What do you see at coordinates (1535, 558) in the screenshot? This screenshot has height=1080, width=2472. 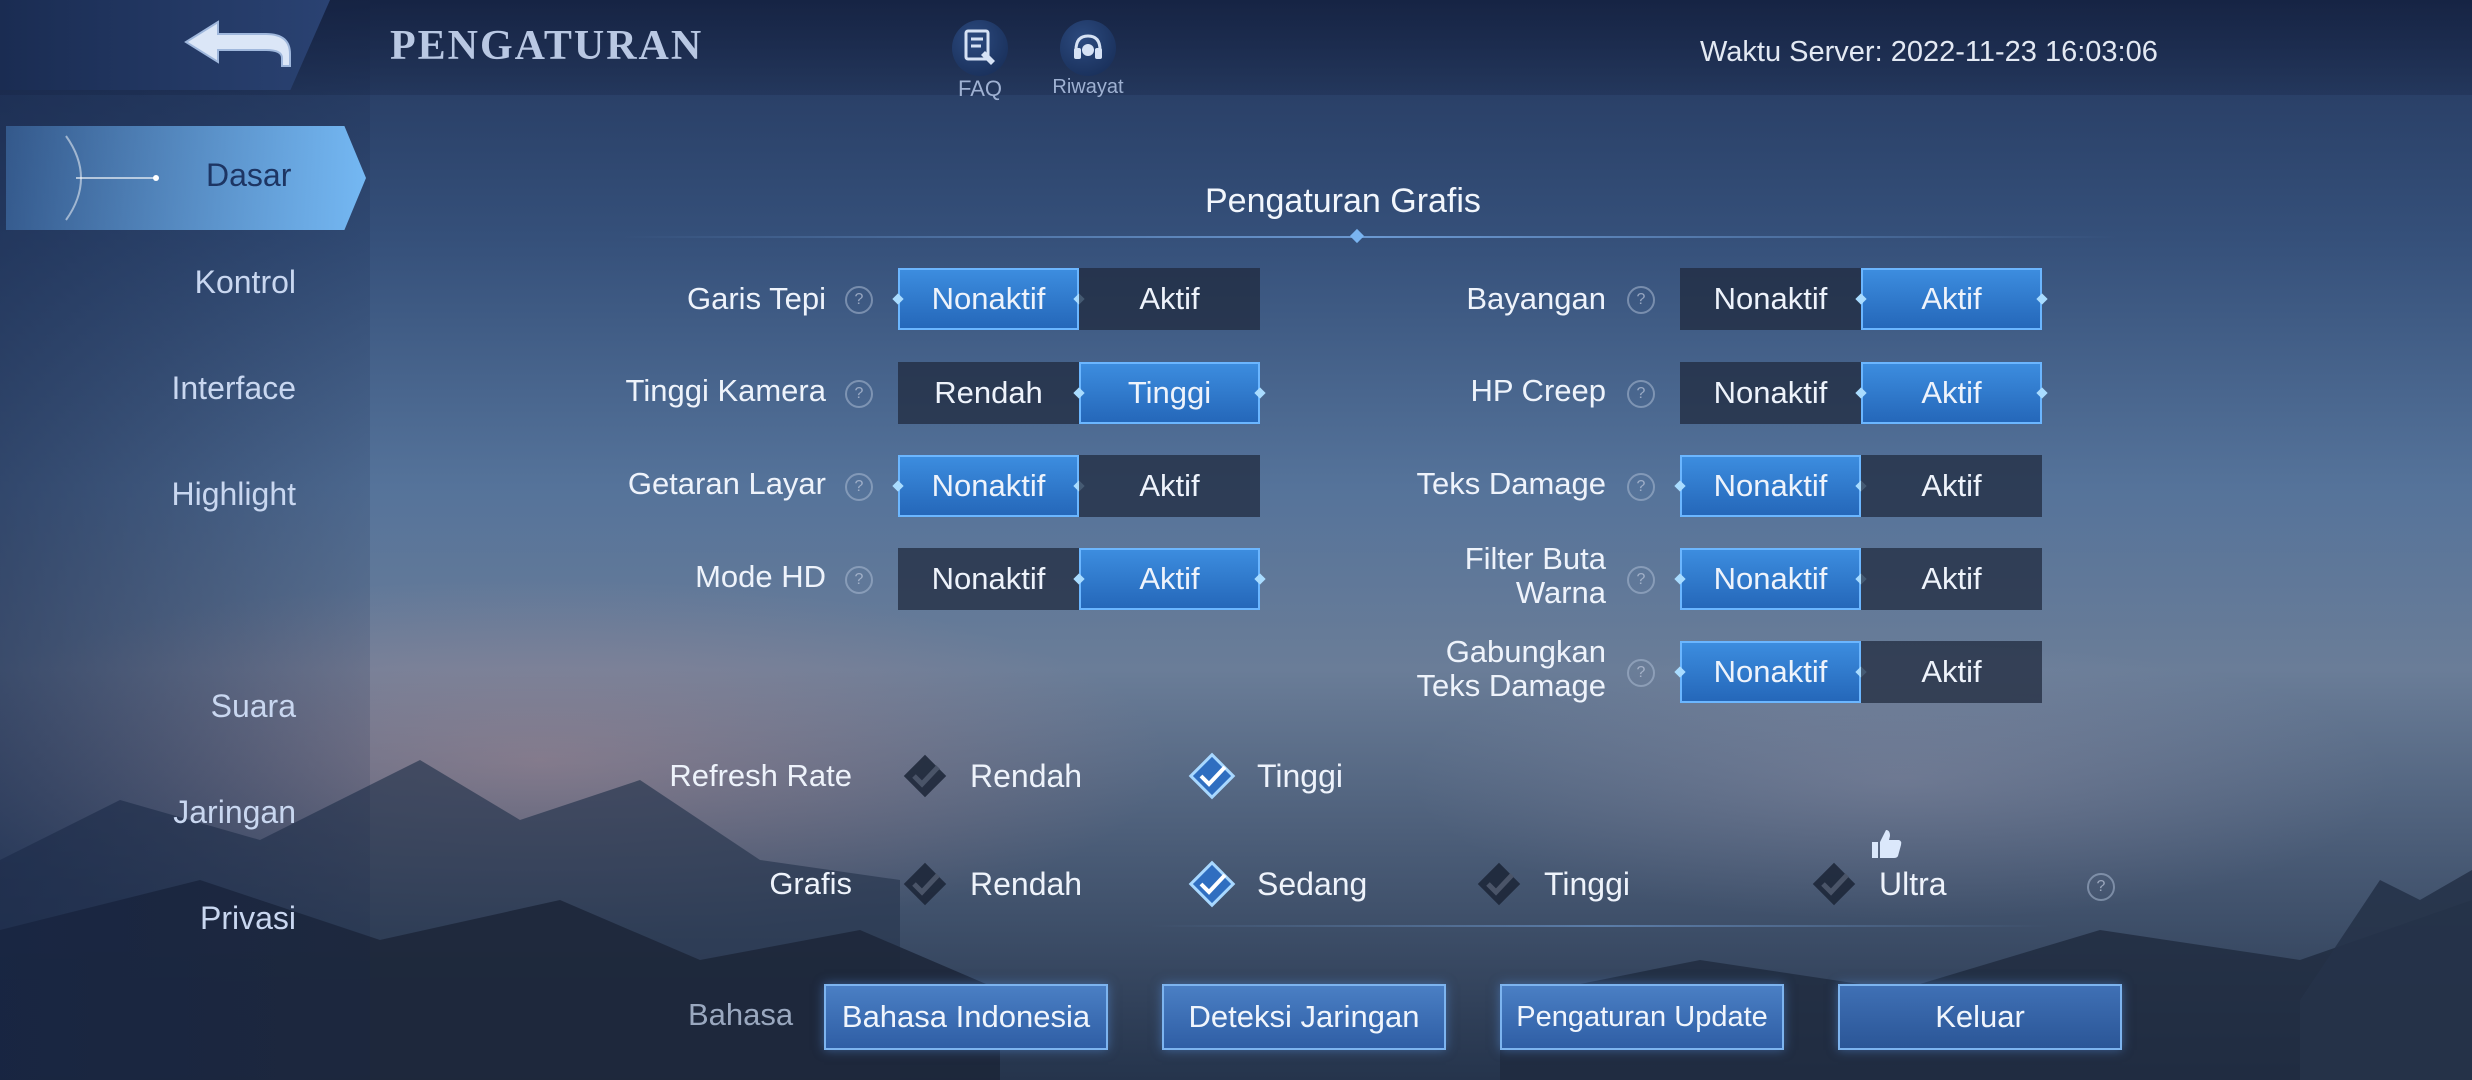 I see `label-line: Filter Buta` at bounding box center [1535, 558].